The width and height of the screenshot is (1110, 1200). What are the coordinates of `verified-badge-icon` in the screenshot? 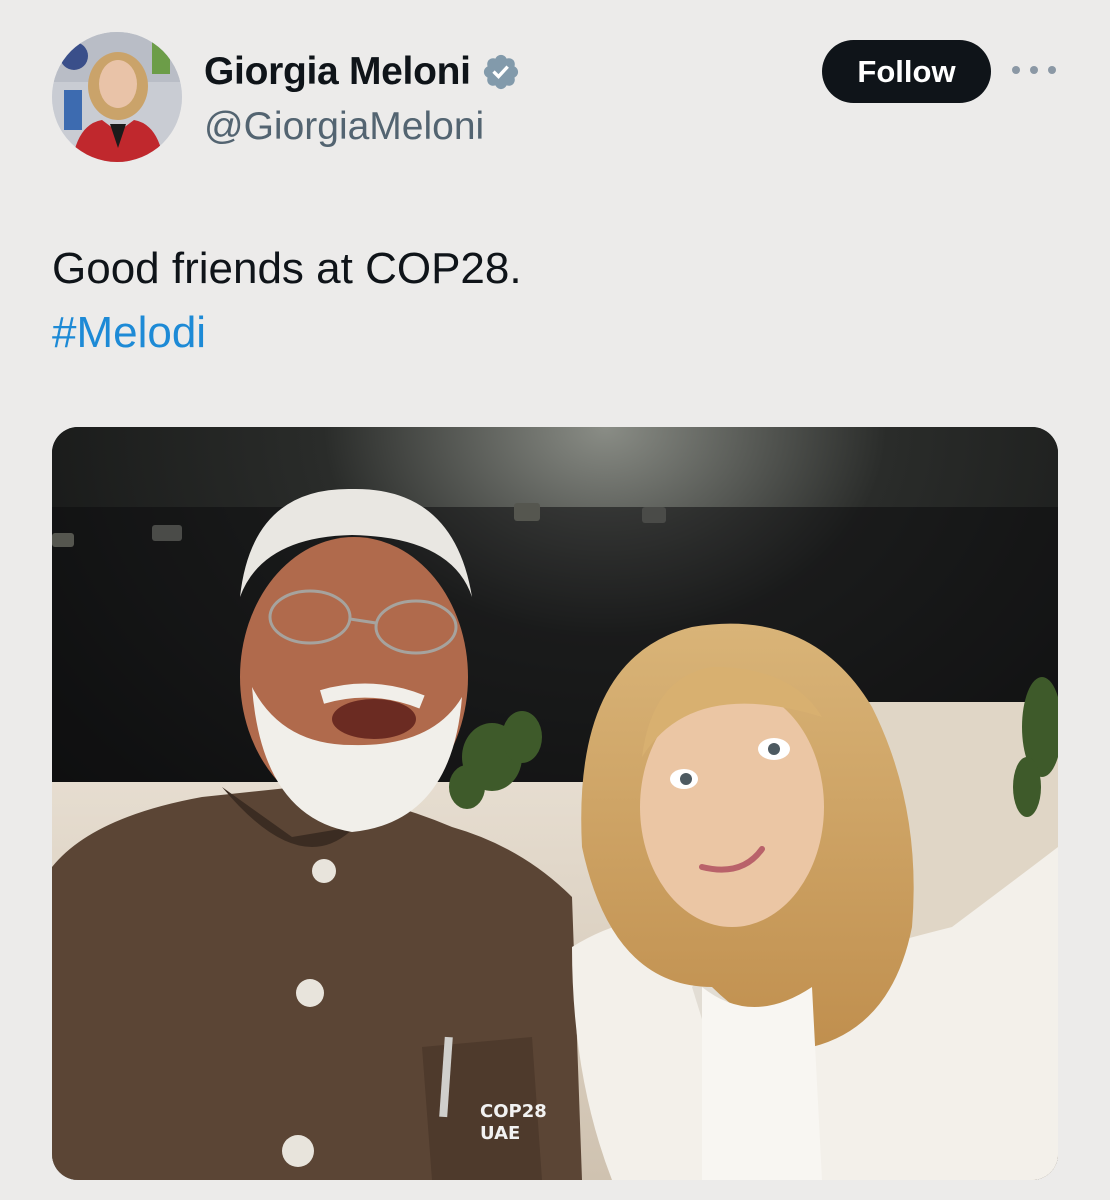 It's located at (501, 72).